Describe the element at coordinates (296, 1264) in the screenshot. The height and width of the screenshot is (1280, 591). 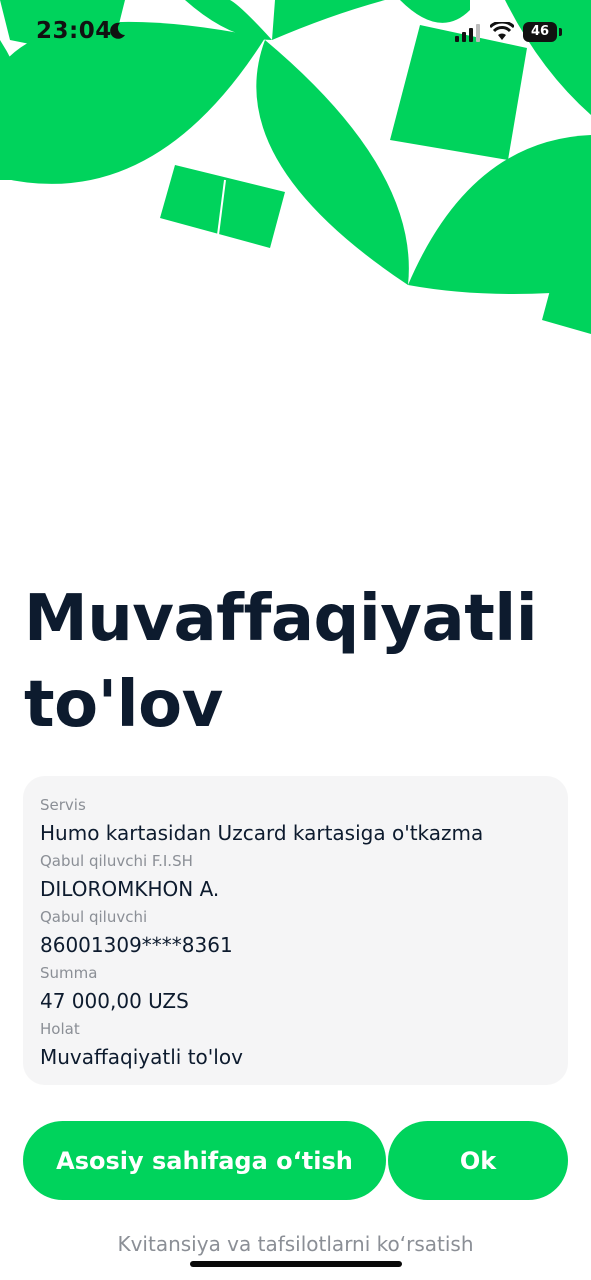
I see `home-indicator` at that location.